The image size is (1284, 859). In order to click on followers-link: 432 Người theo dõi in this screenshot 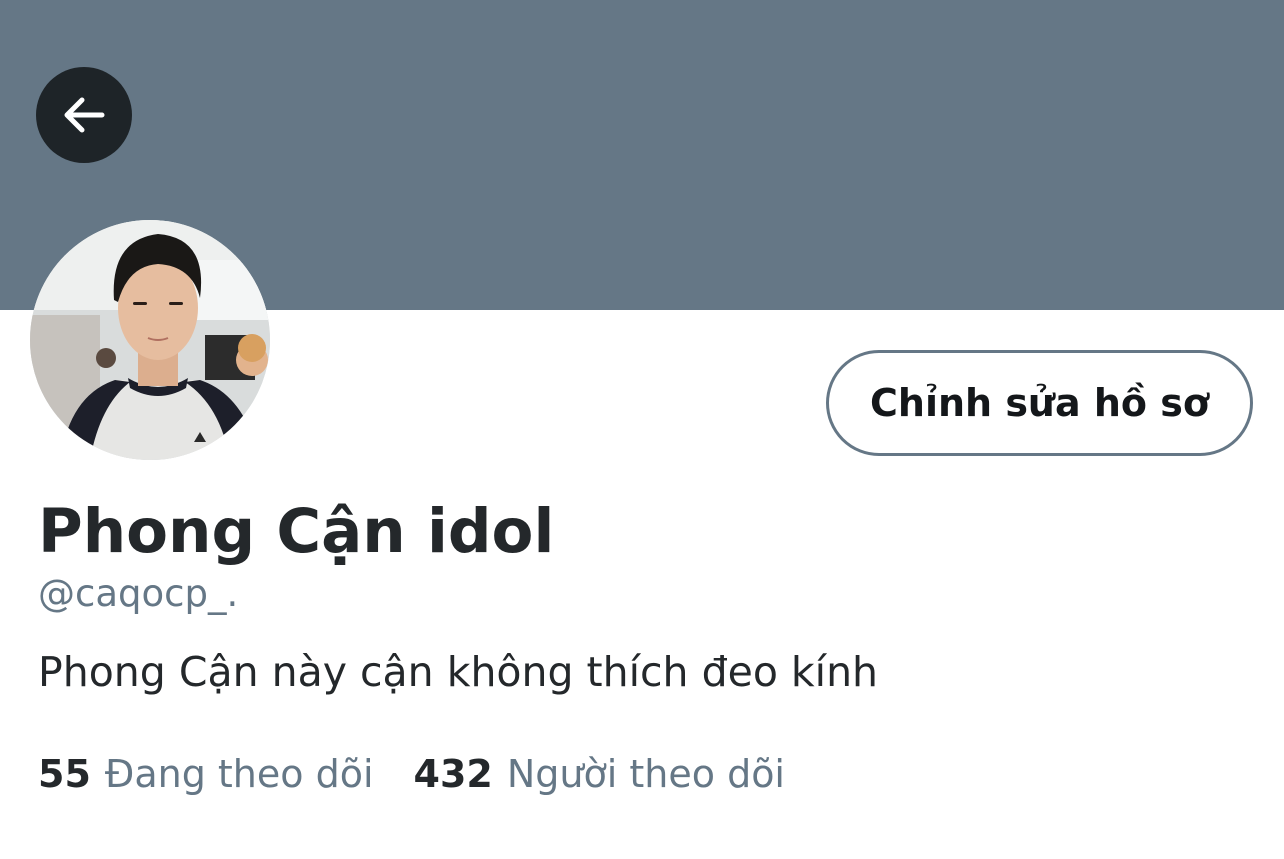, I will do `click(599, 774)`.